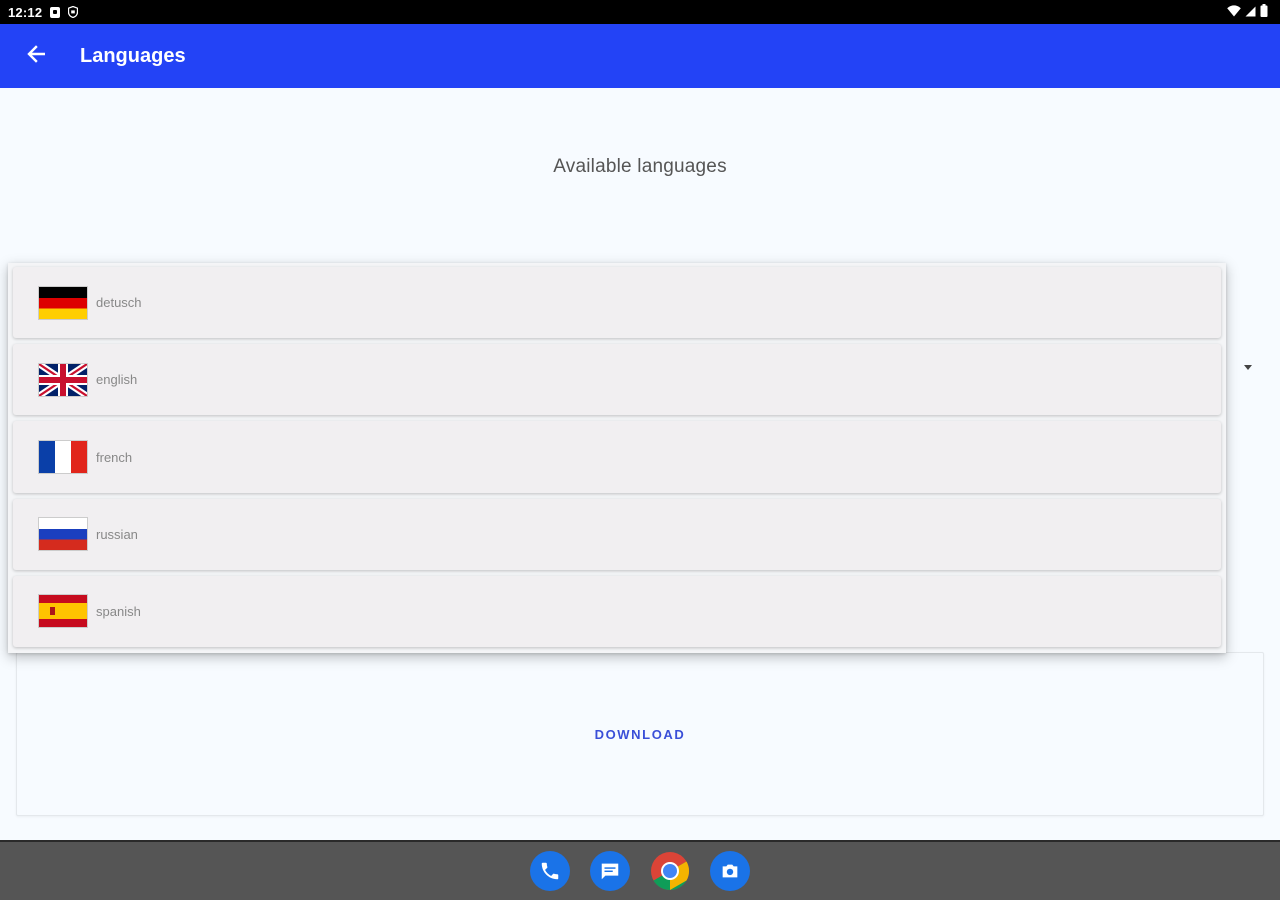 The width and height of the screenshot is (1280, 900). I want to click on app-bar: Languages, so click(640, 56).